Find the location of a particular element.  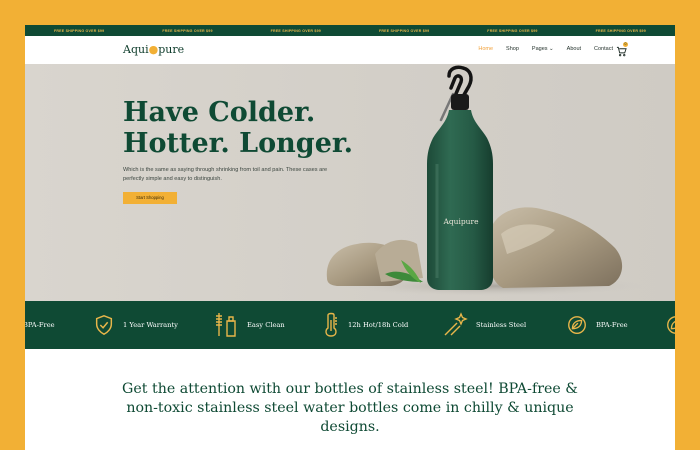

nav-menu: Home Shop Pages ⌄ About Contact is located at coordinates (545, 49).